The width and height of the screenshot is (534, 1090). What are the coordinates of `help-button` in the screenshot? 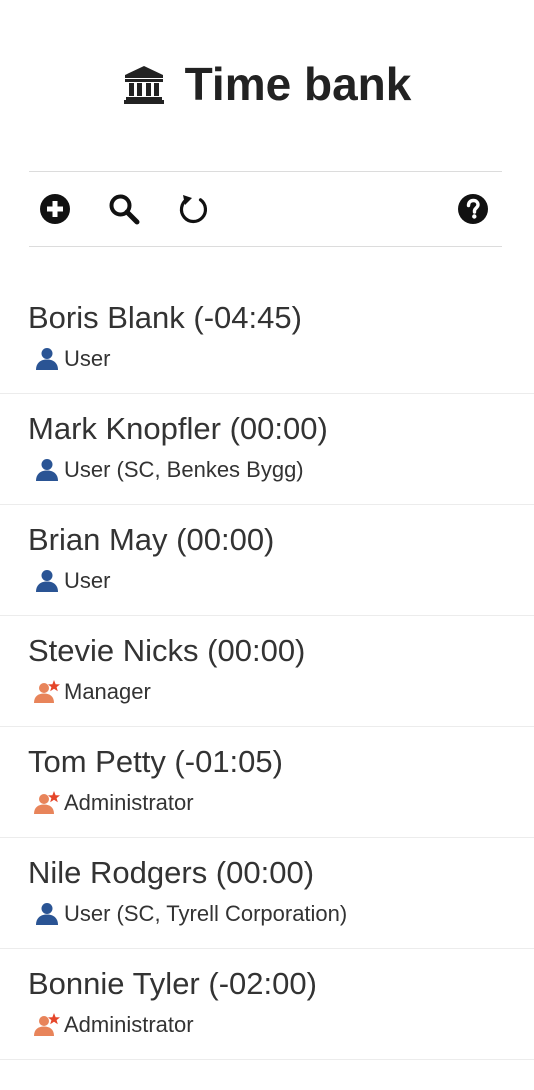 It's located at (473, 209).